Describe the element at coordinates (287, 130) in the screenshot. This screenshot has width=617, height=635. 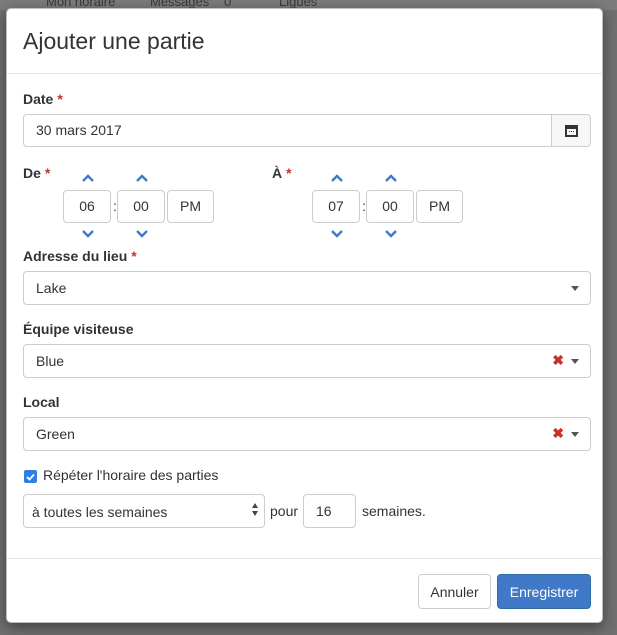
I see `date-input: 30 mars 2017` at that location.